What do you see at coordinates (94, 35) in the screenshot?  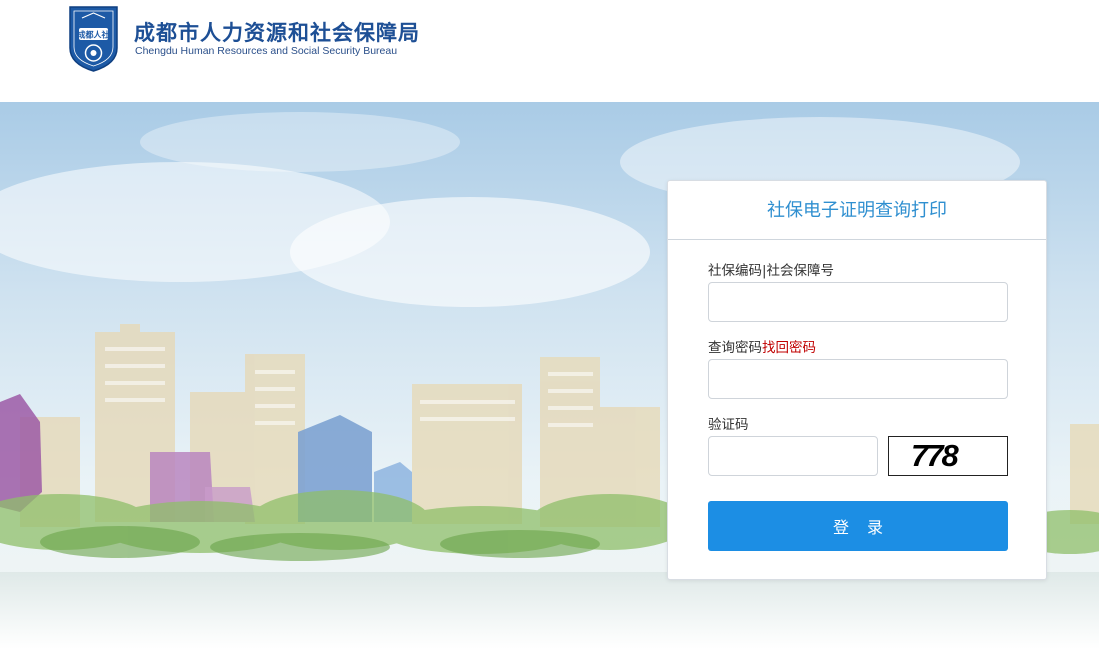 I see `emblem-text: 成都人社` at bounding box center [94, 35].